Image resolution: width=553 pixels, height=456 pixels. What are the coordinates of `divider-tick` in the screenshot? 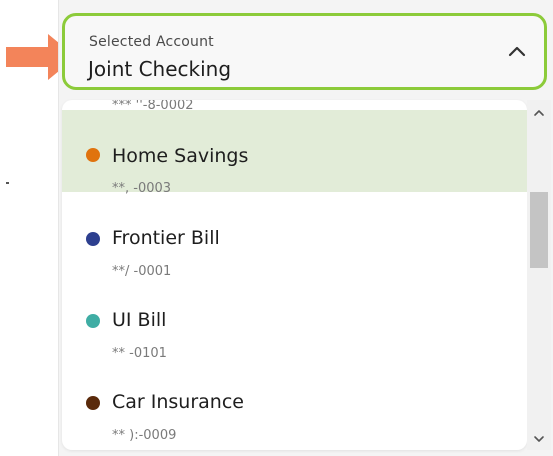 It's located at (7, 183).